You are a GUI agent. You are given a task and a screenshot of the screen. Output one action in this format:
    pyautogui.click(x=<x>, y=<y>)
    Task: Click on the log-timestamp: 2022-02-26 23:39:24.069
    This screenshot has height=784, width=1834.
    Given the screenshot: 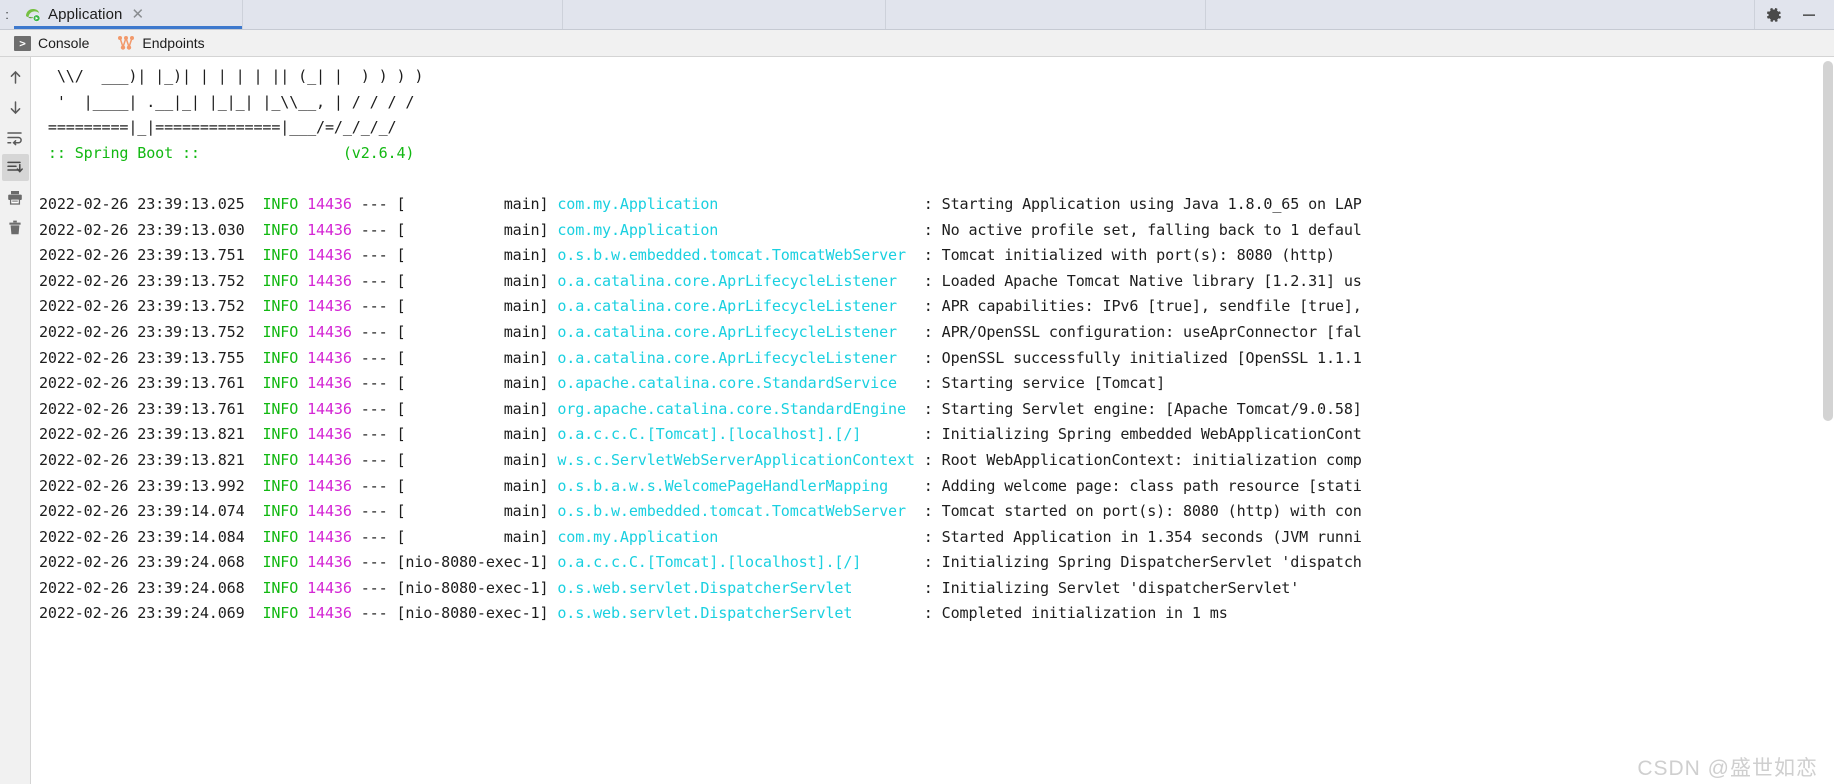 What is the action you would take?
    pyautogui.click(x=151, y=613)
    